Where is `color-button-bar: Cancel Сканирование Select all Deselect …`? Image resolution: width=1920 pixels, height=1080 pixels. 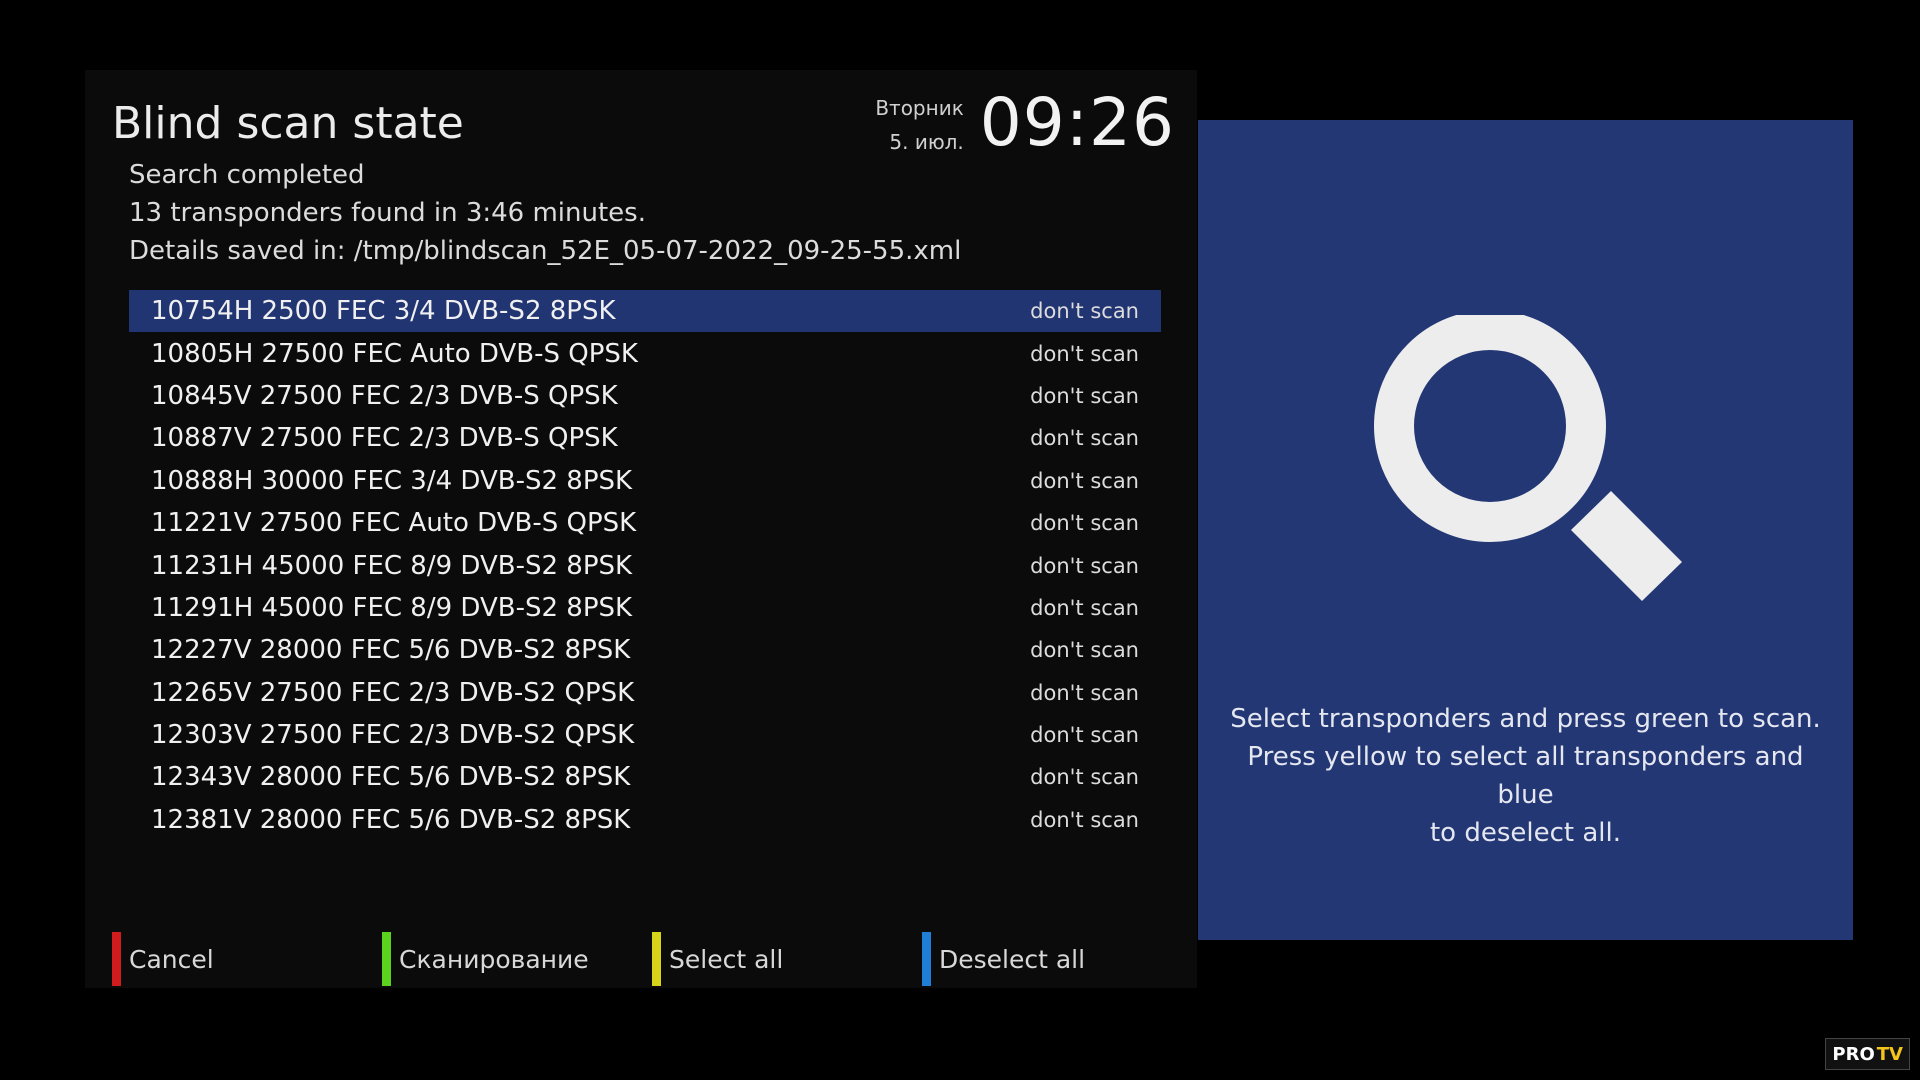 color-button-bar: Cancel Сканирование Select all Deselect … is located at coordinates (642, 959).